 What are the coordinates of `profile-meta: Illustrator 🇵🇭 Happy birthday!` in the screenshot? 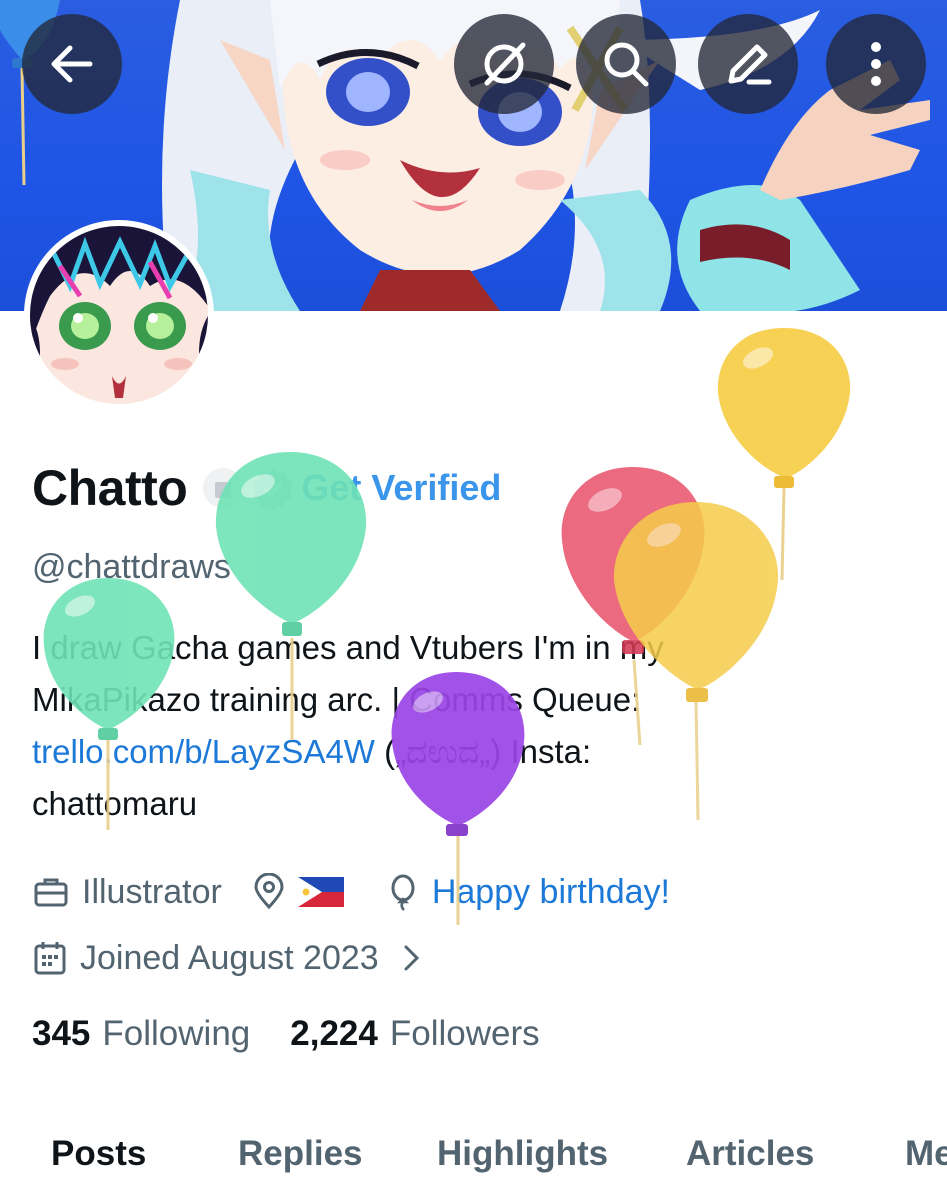 It's located at (351, 892).